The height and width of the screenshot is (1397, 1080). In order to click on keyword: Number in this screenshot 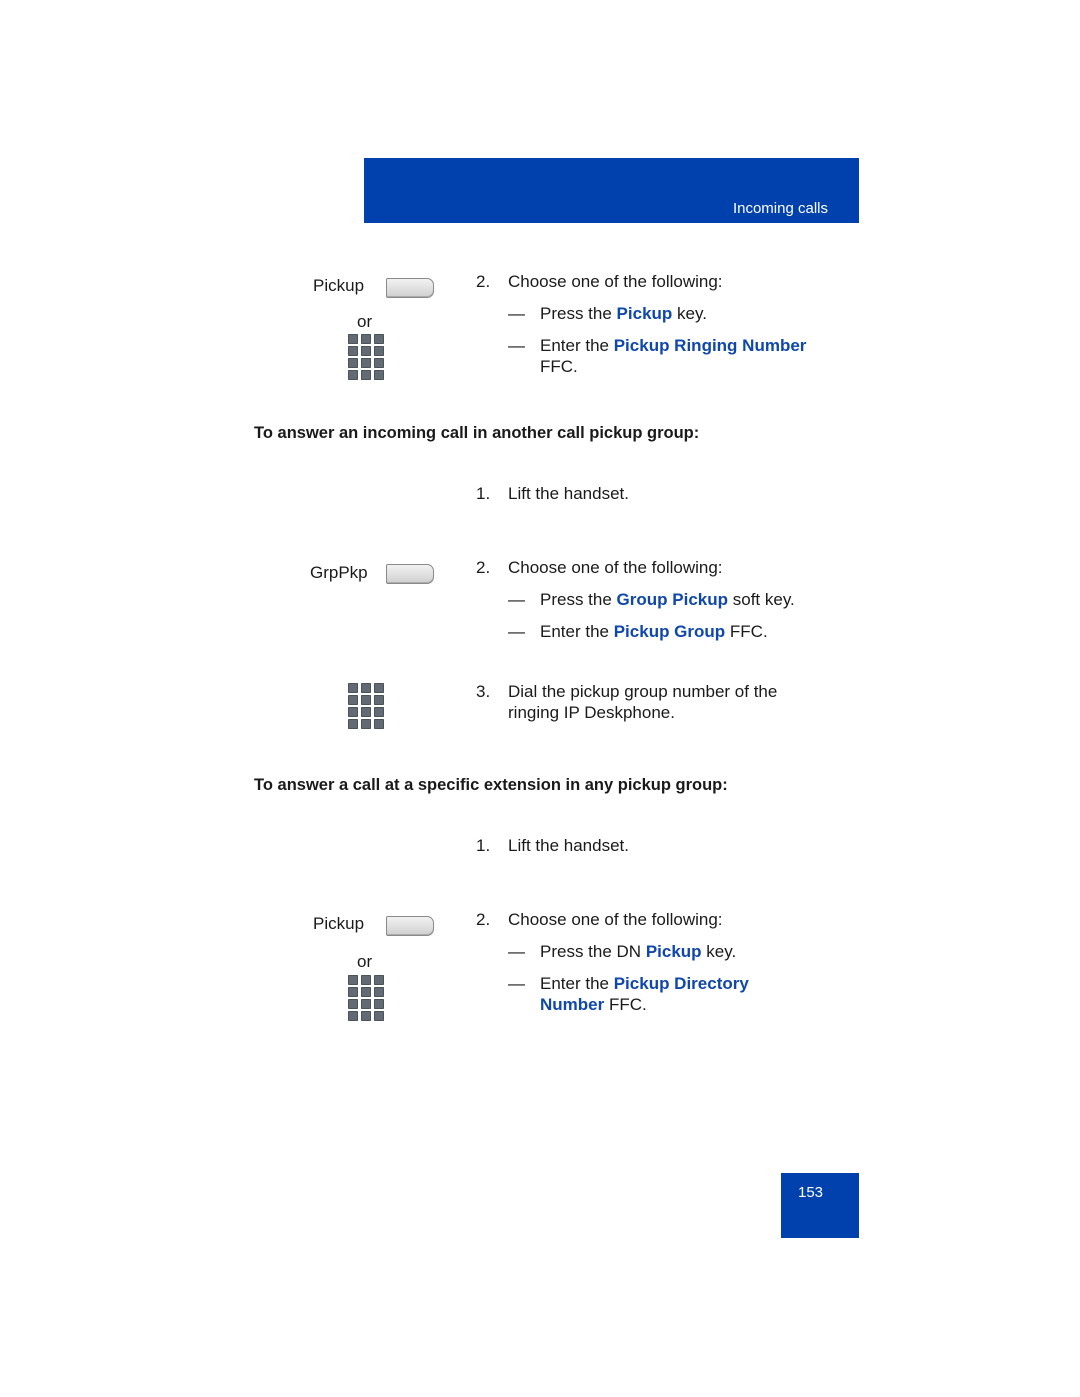, I will do `click(572, 1004)`.